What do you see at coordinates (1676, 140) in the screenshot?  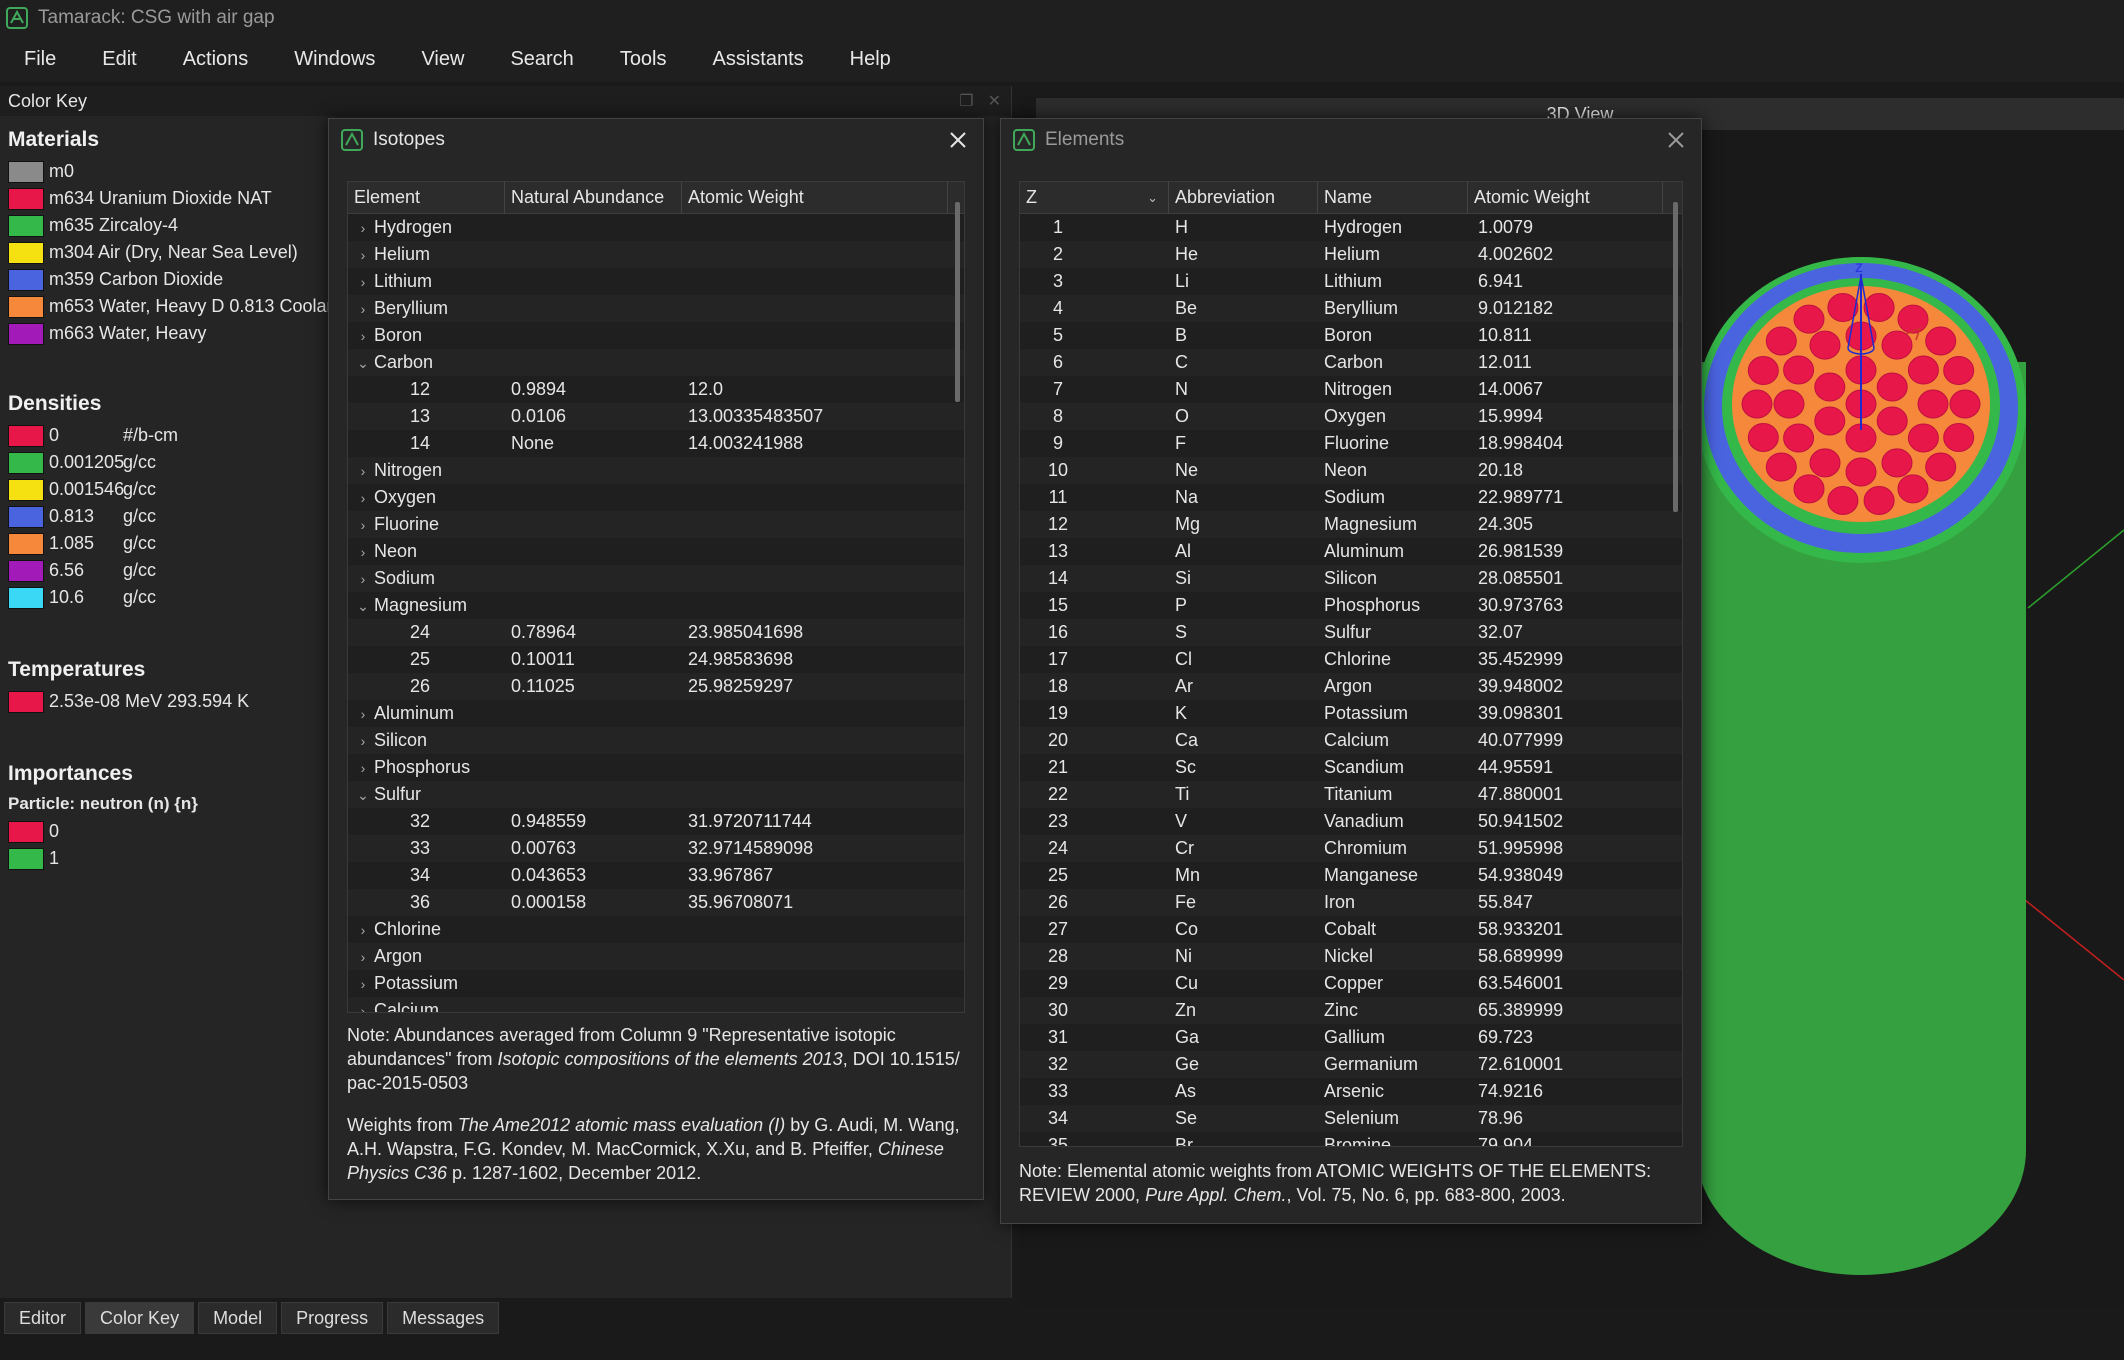 I see `elements-close-icon` at bounding box center [1676, 140].